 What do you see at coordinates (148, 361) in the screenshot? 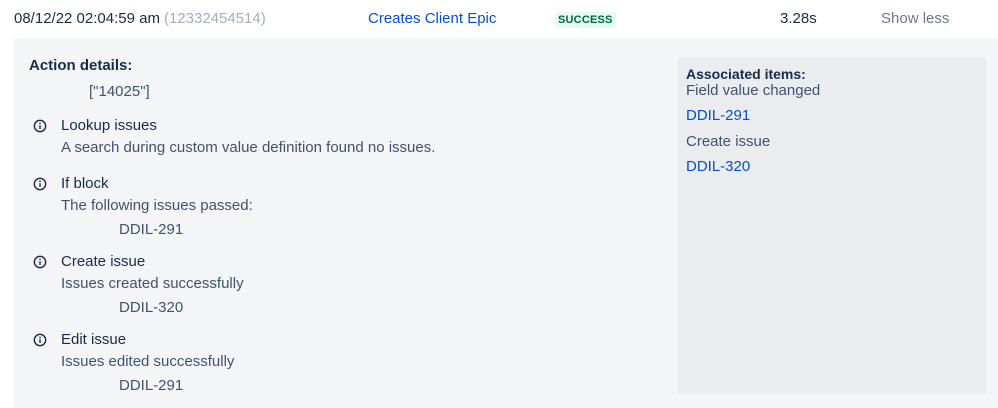
I see `action-item-description: Issues edited successfully` at bounding box center [148, 361].